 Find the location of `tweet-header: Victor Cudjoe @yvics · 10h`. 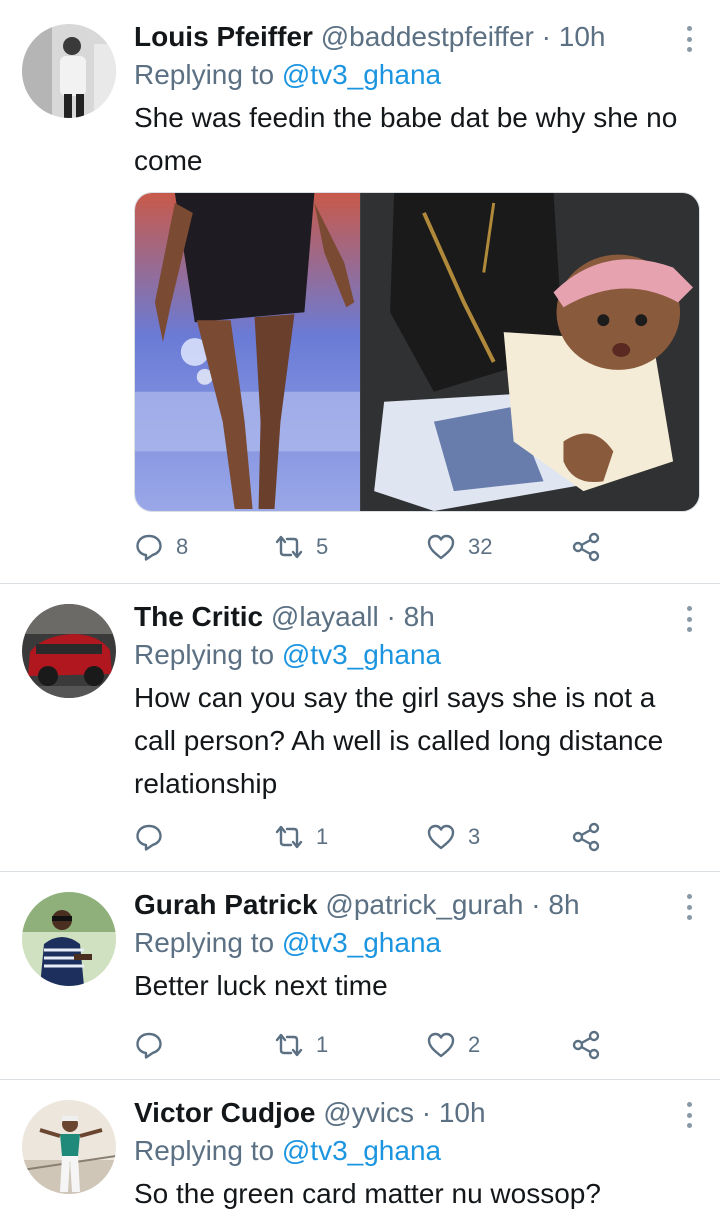

tweet-header: Victor Cudjoe @yvics · 10h is located at coordinates (417, 1113).